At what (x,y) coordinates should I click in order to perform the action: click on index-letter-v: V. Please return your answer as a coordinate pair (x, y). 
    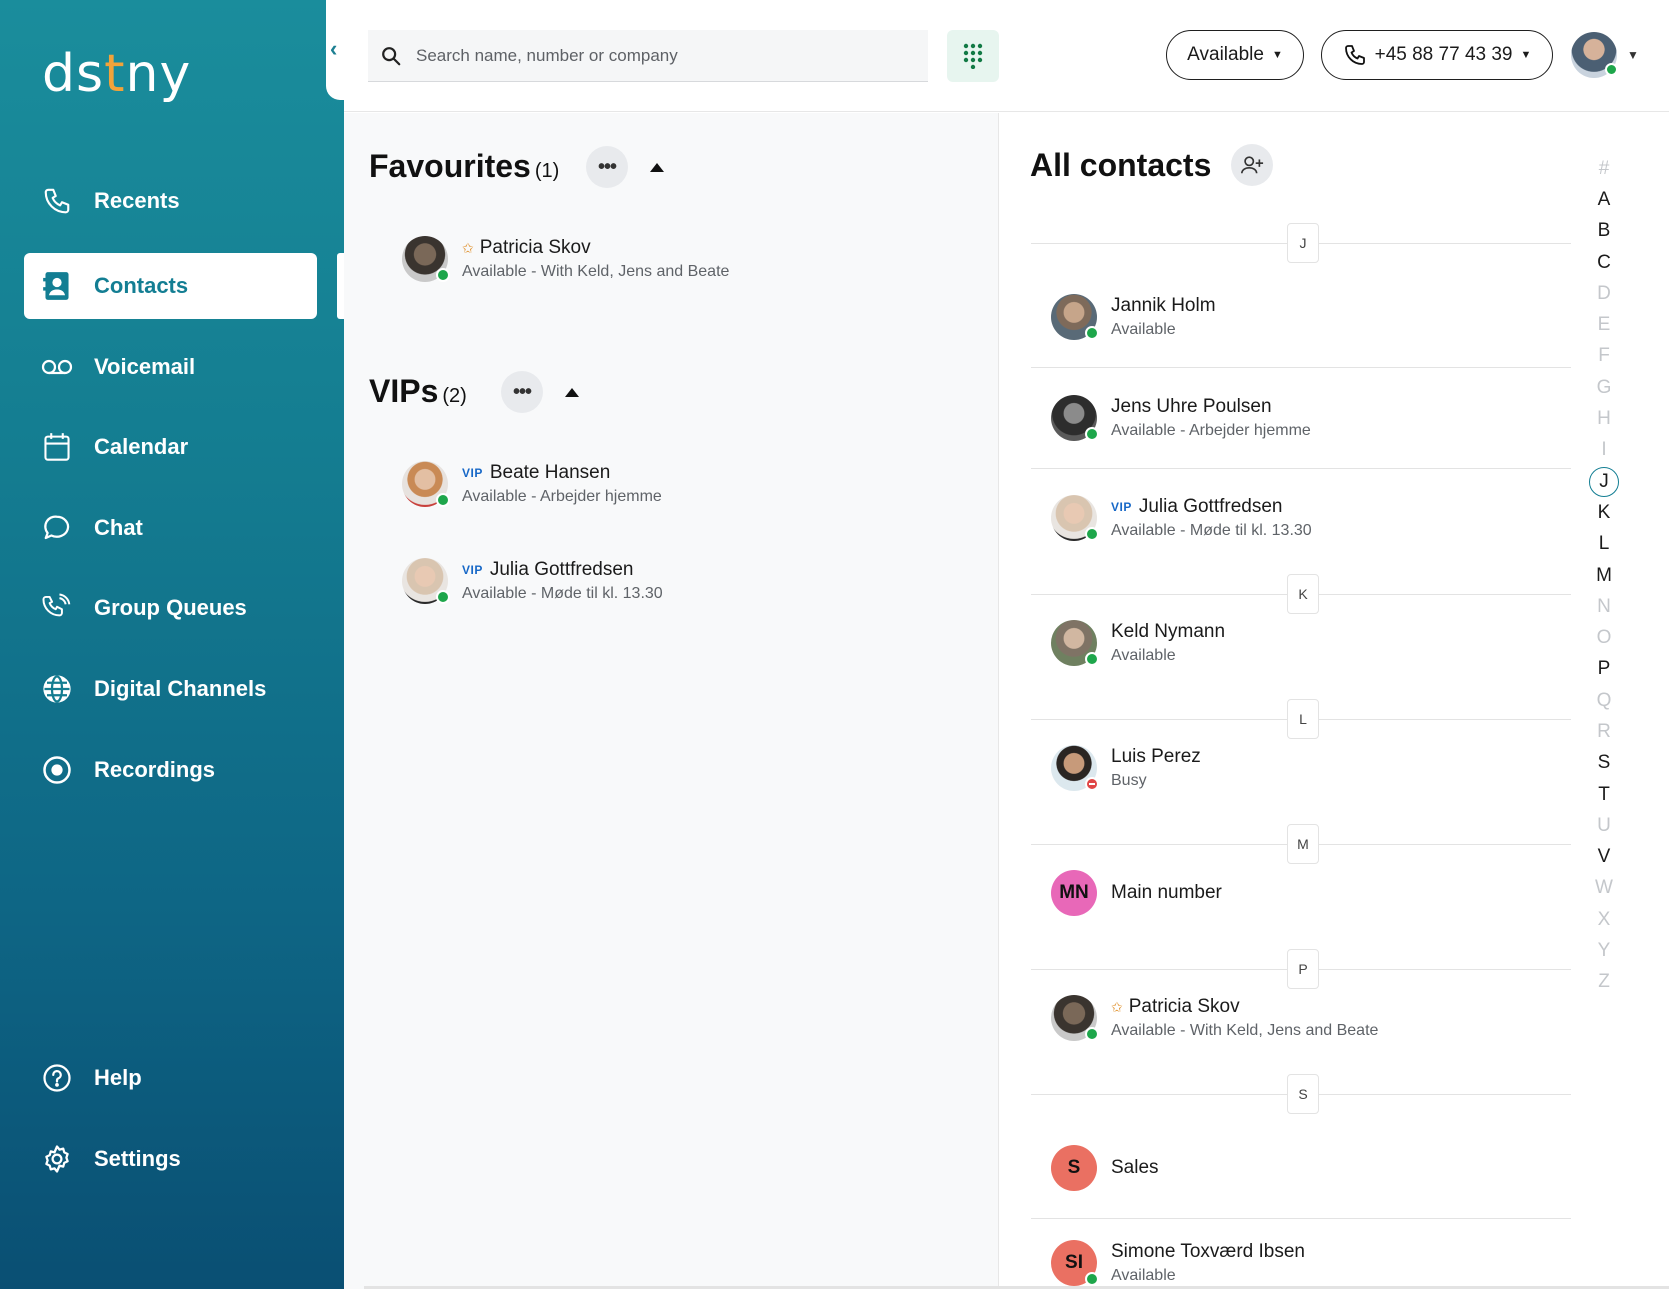
    Looking at the image, I should click on (1604, 857).